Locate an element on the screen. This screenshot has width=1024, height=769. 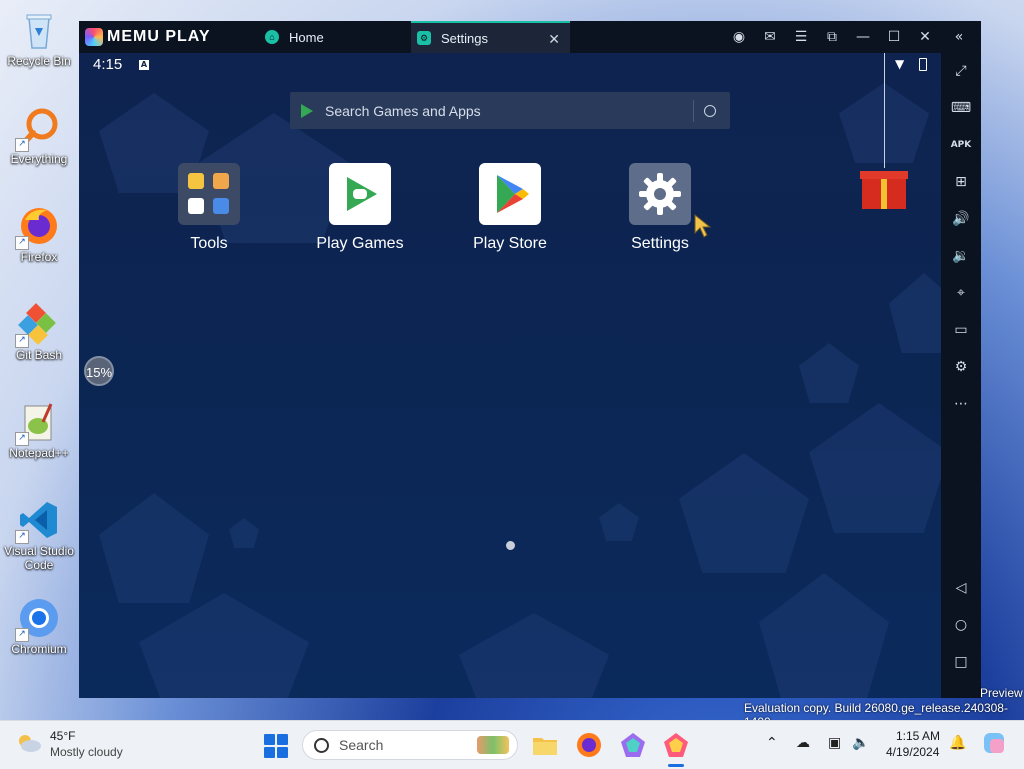
desktop-icon-label: Everything is located at coordinates (39, 159).